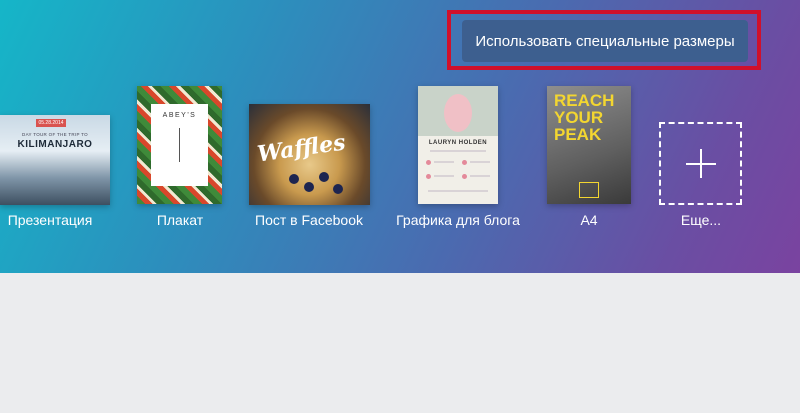  I want to click on thumb-title: KILIMANJARO, so click(55, 144).